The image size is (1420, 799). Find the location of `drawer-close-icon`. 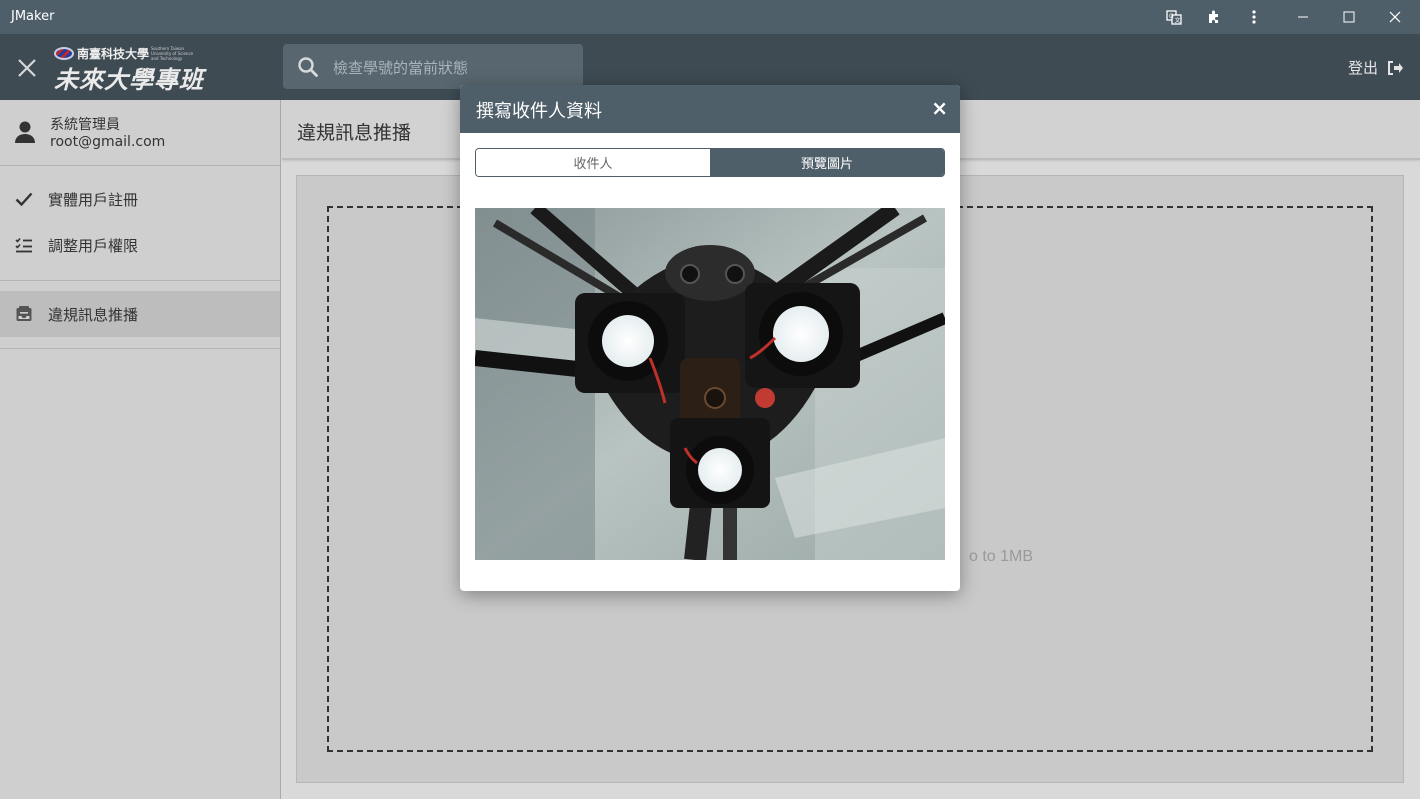

drawer-close-icon is located at coordinates (27, 68).